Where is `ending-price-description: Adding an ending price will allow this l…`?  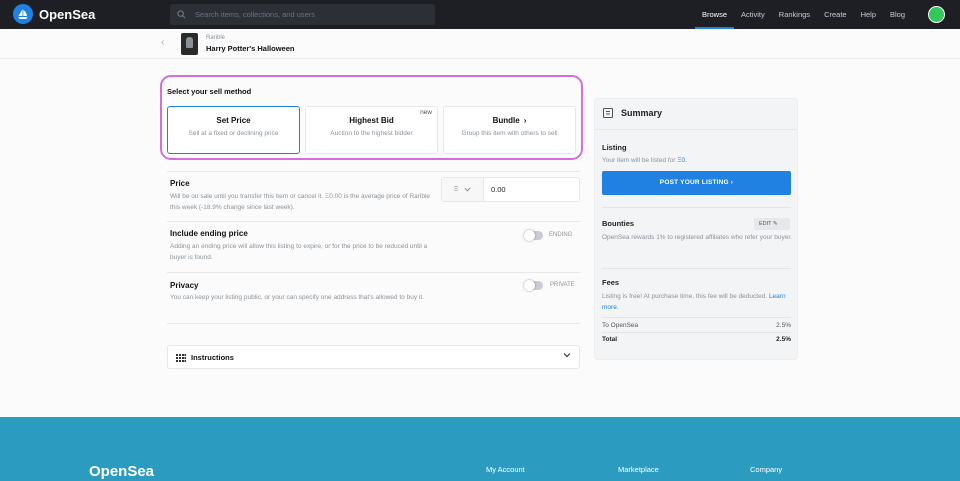
ending-price-description: Adding an ending price will allow this l… is located at coordinates (299, 252).